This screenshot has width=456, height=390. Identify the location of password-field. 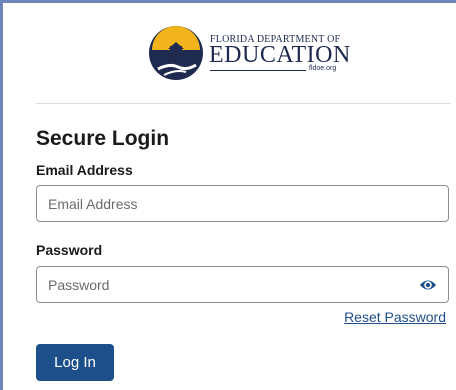
(228, 284).